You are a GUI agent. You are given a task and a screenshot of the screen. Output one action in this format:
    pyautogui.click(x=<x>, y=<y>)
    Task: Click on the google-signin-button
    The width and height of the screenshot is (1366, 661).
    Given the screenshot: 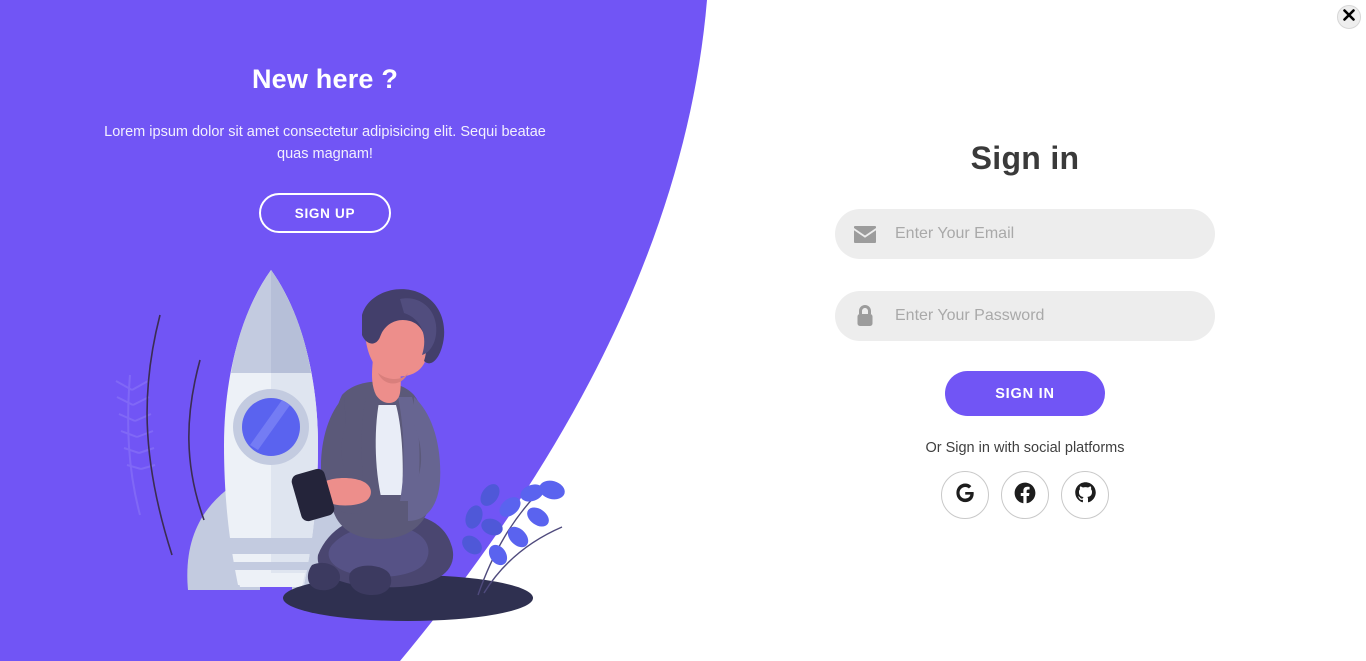 What is the action you would take?
    pyautogui.click(x=965, y=495)
    